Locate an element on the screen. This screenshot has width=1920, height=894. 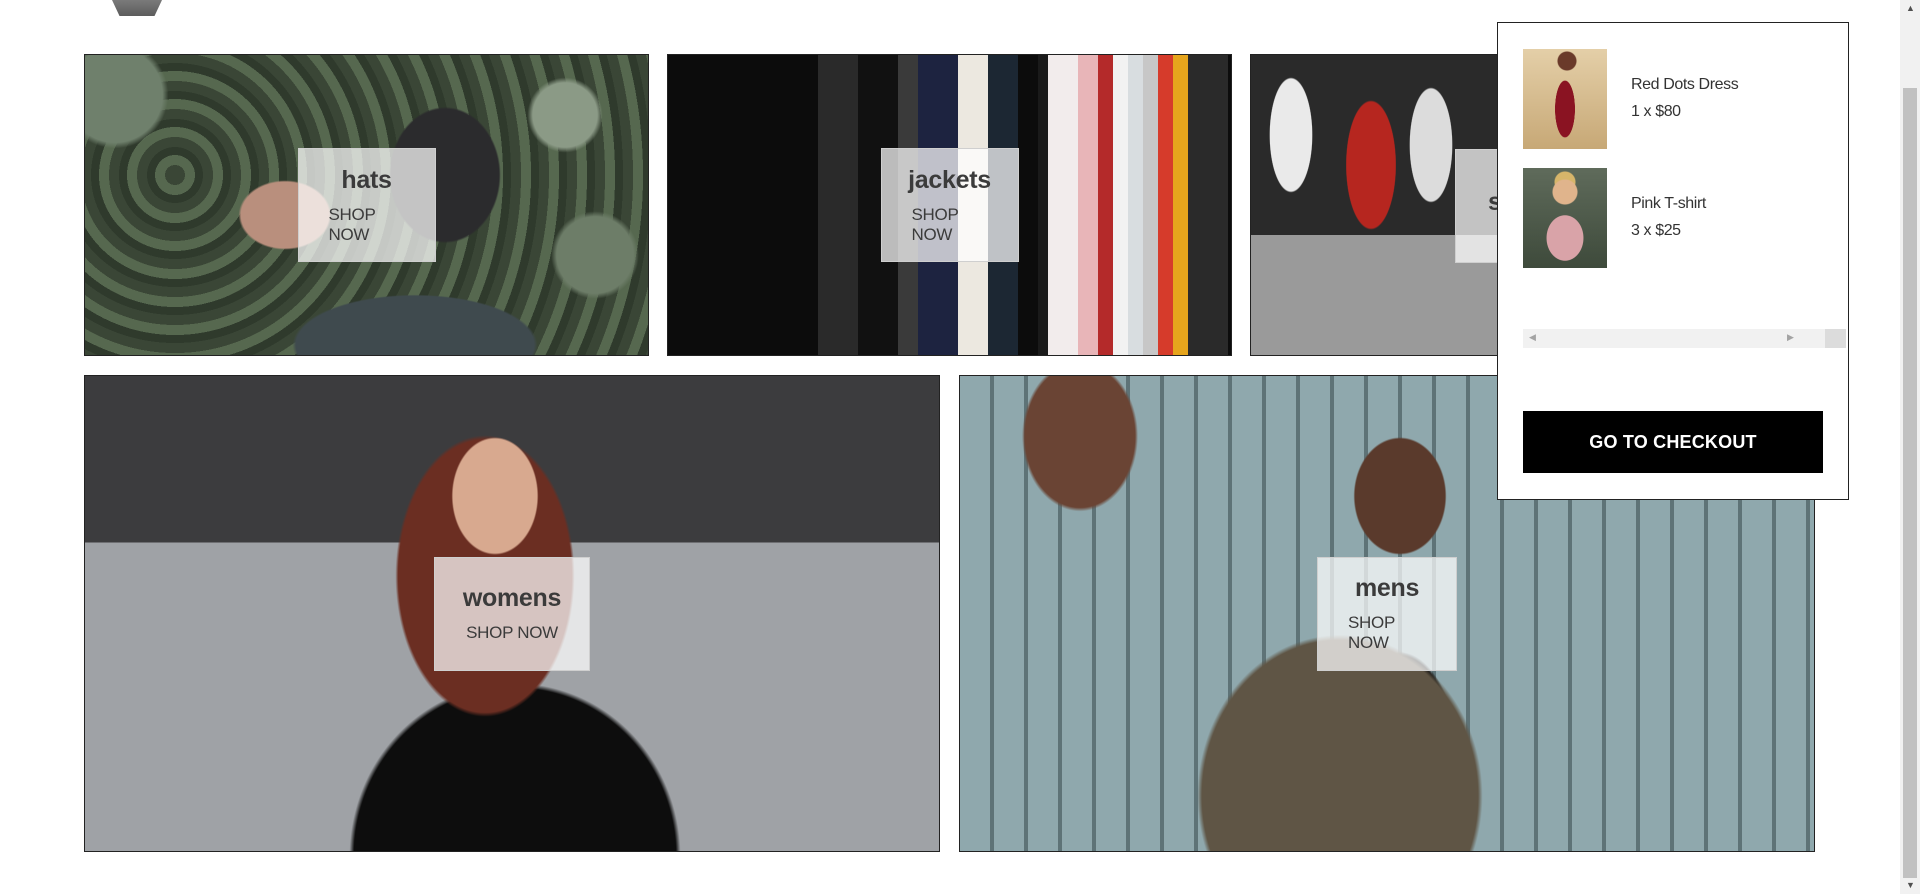
scroll-up-icon: ▲ is located at coordinates (1910, 8).